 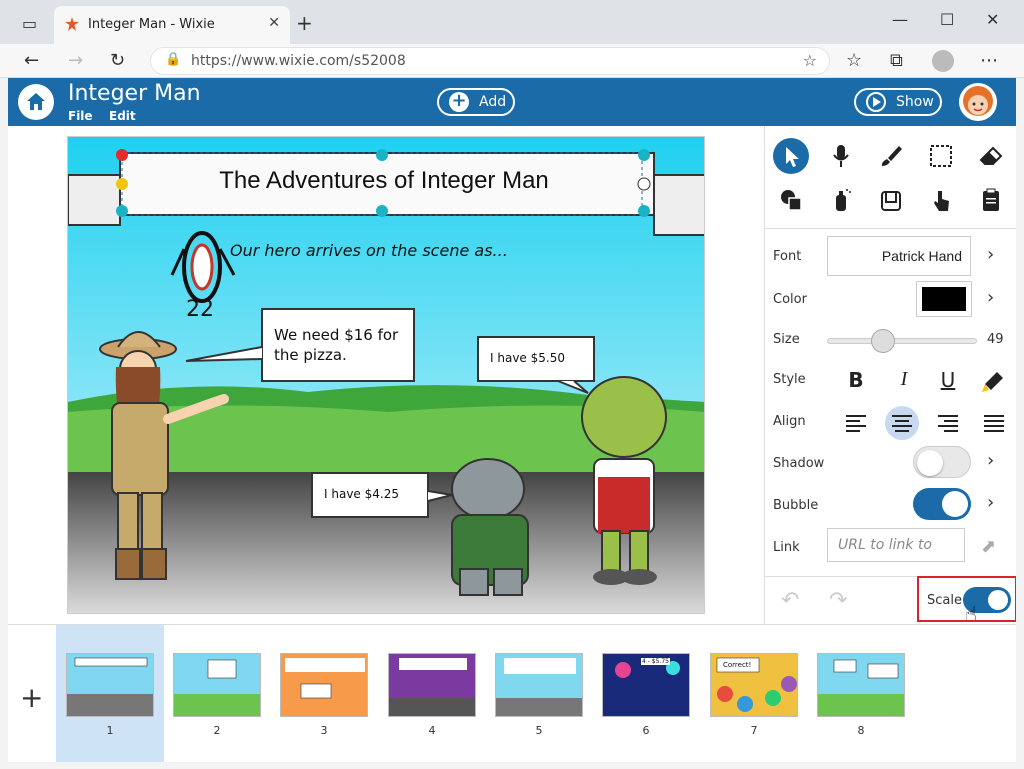 What do you see at coordinates (955, 504) in the screenshot?
I see `bubble-toggle-knob` at bounding box center [955, 504].